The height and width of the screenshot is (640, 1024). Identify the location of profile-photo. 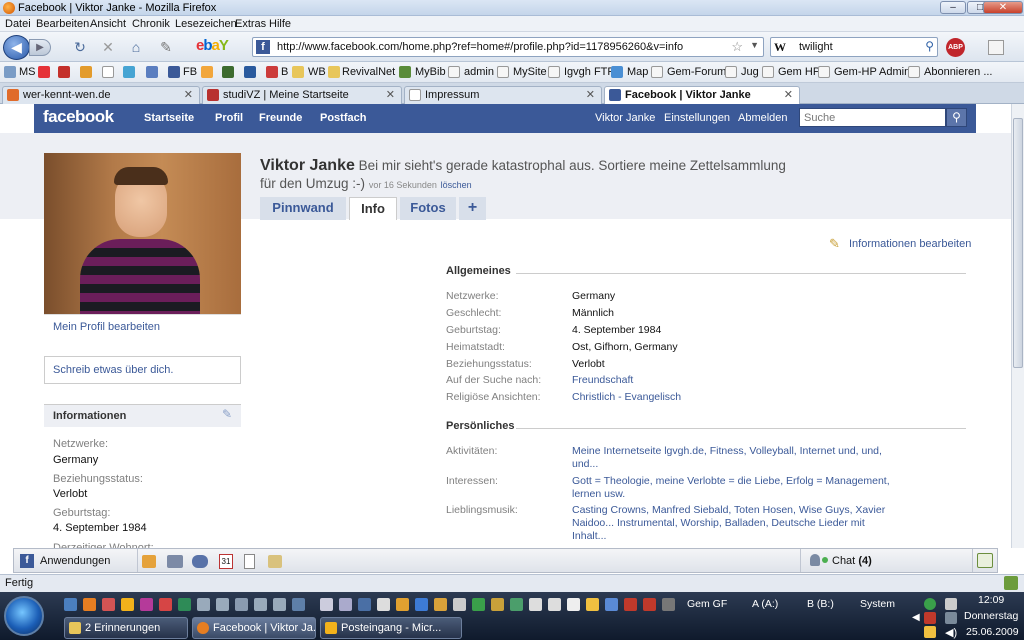
(142, 233).